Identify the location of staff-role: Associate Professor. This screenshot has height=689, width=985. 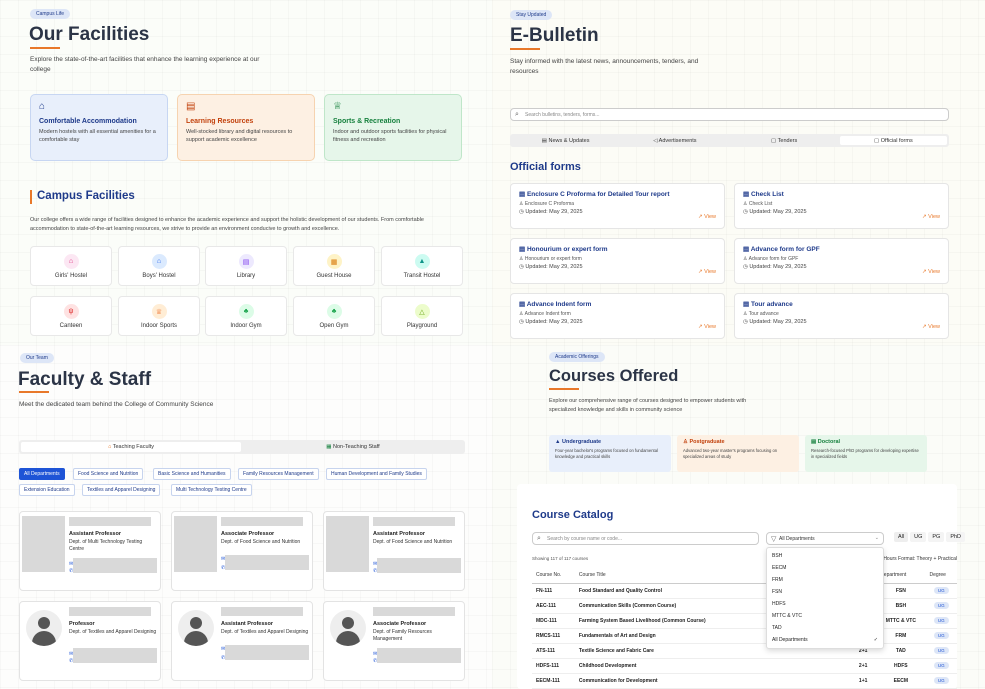
(248, 534).